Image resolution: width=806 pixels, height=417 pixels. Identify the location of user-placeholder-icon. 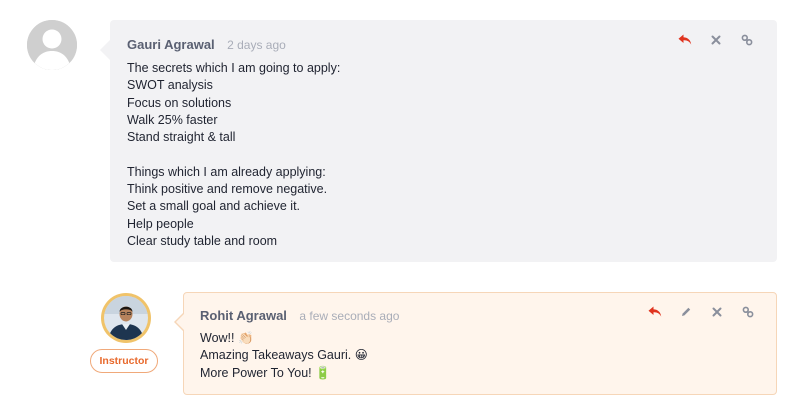
(52, 45).